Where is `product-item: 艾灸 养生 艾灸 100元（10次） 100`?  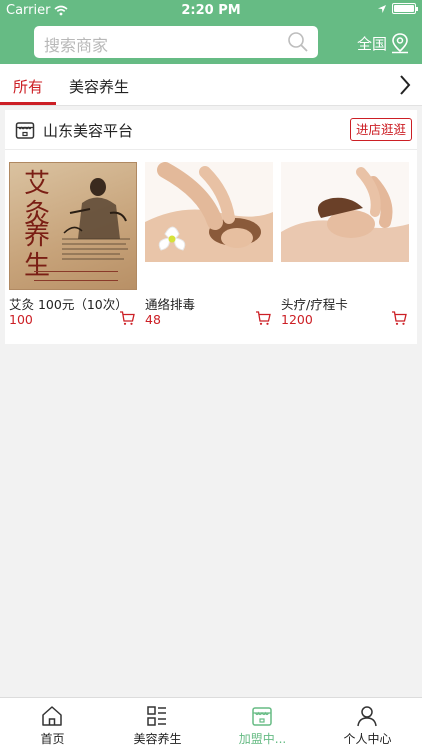
product-item: 艾灸 养生 艾灸 100元（10次） 100 is located at coordinates (74, 244).